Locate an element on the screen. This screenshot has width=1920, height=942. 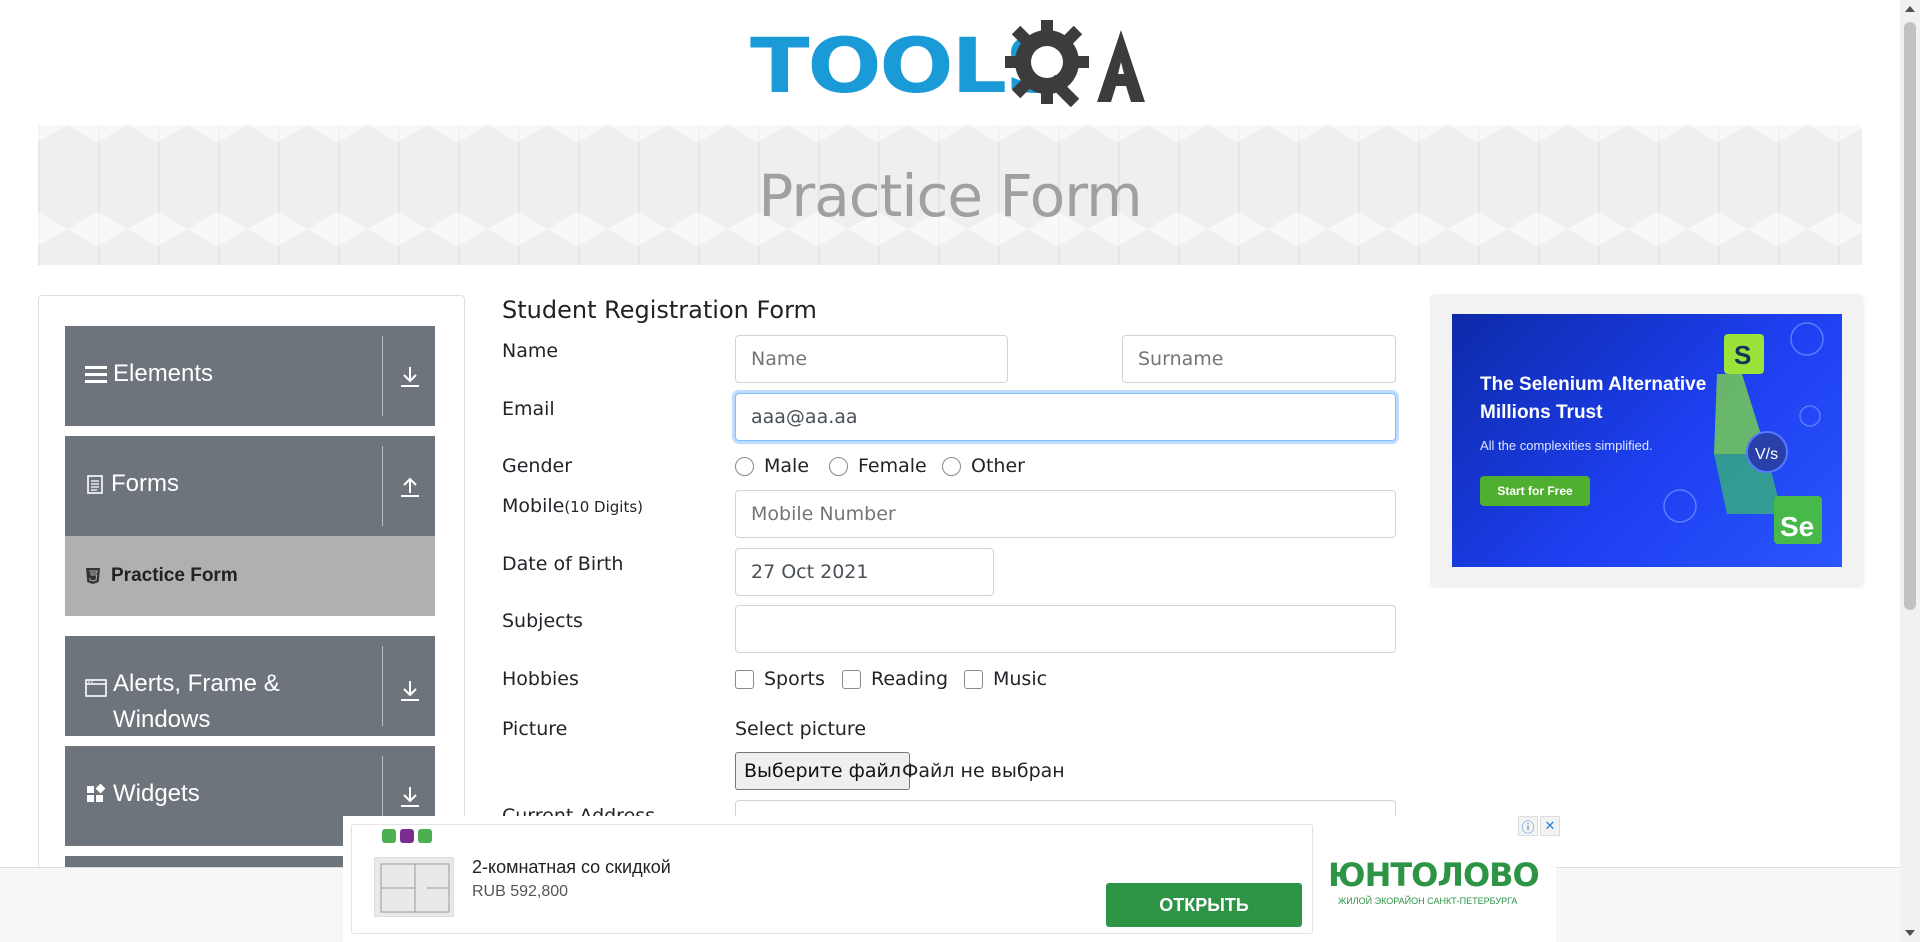
ad-open-button: ОТКРЫТЬ is located at coordinates (1204, 905).